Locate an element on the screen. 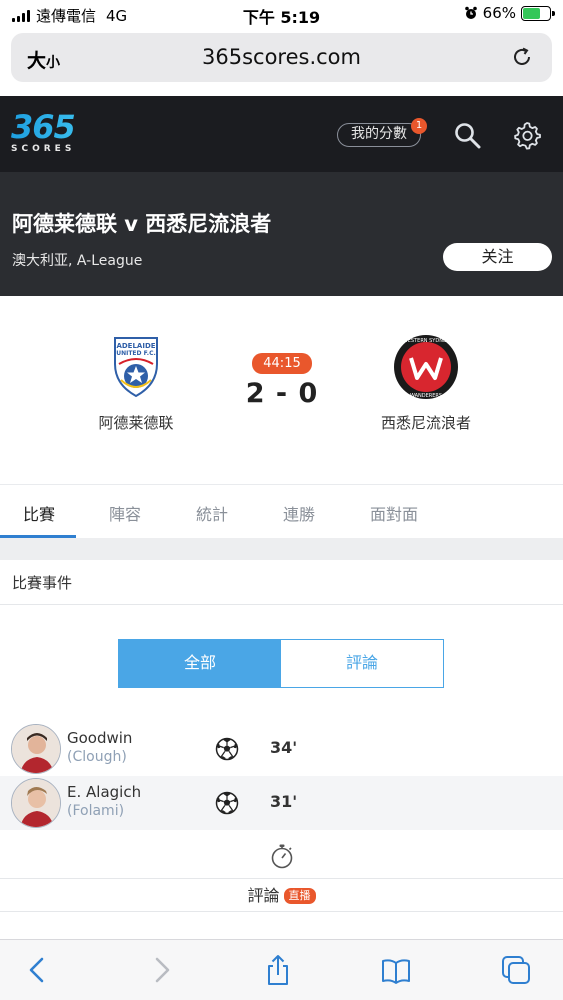 The width and height of the screenshot is (563, 1000). browser-toolbar is located at coordinates (281, 969).